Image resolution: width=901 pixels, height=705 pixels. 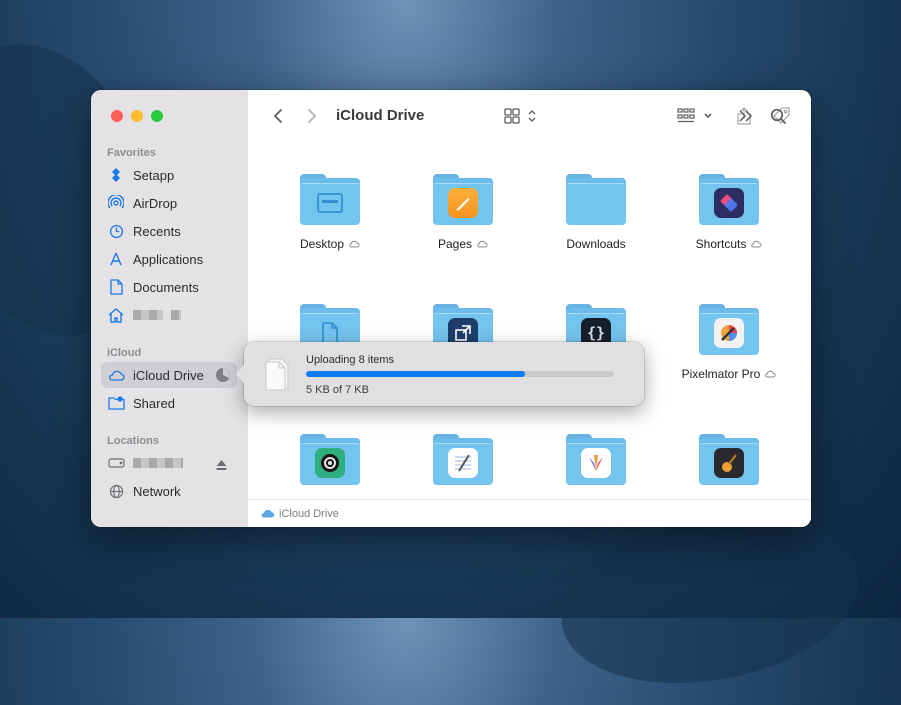 What do you see at coordinates (166, 287) in the screenshot?
I see `sidebar-item-label: Documents` at bounding box center [166, 287].